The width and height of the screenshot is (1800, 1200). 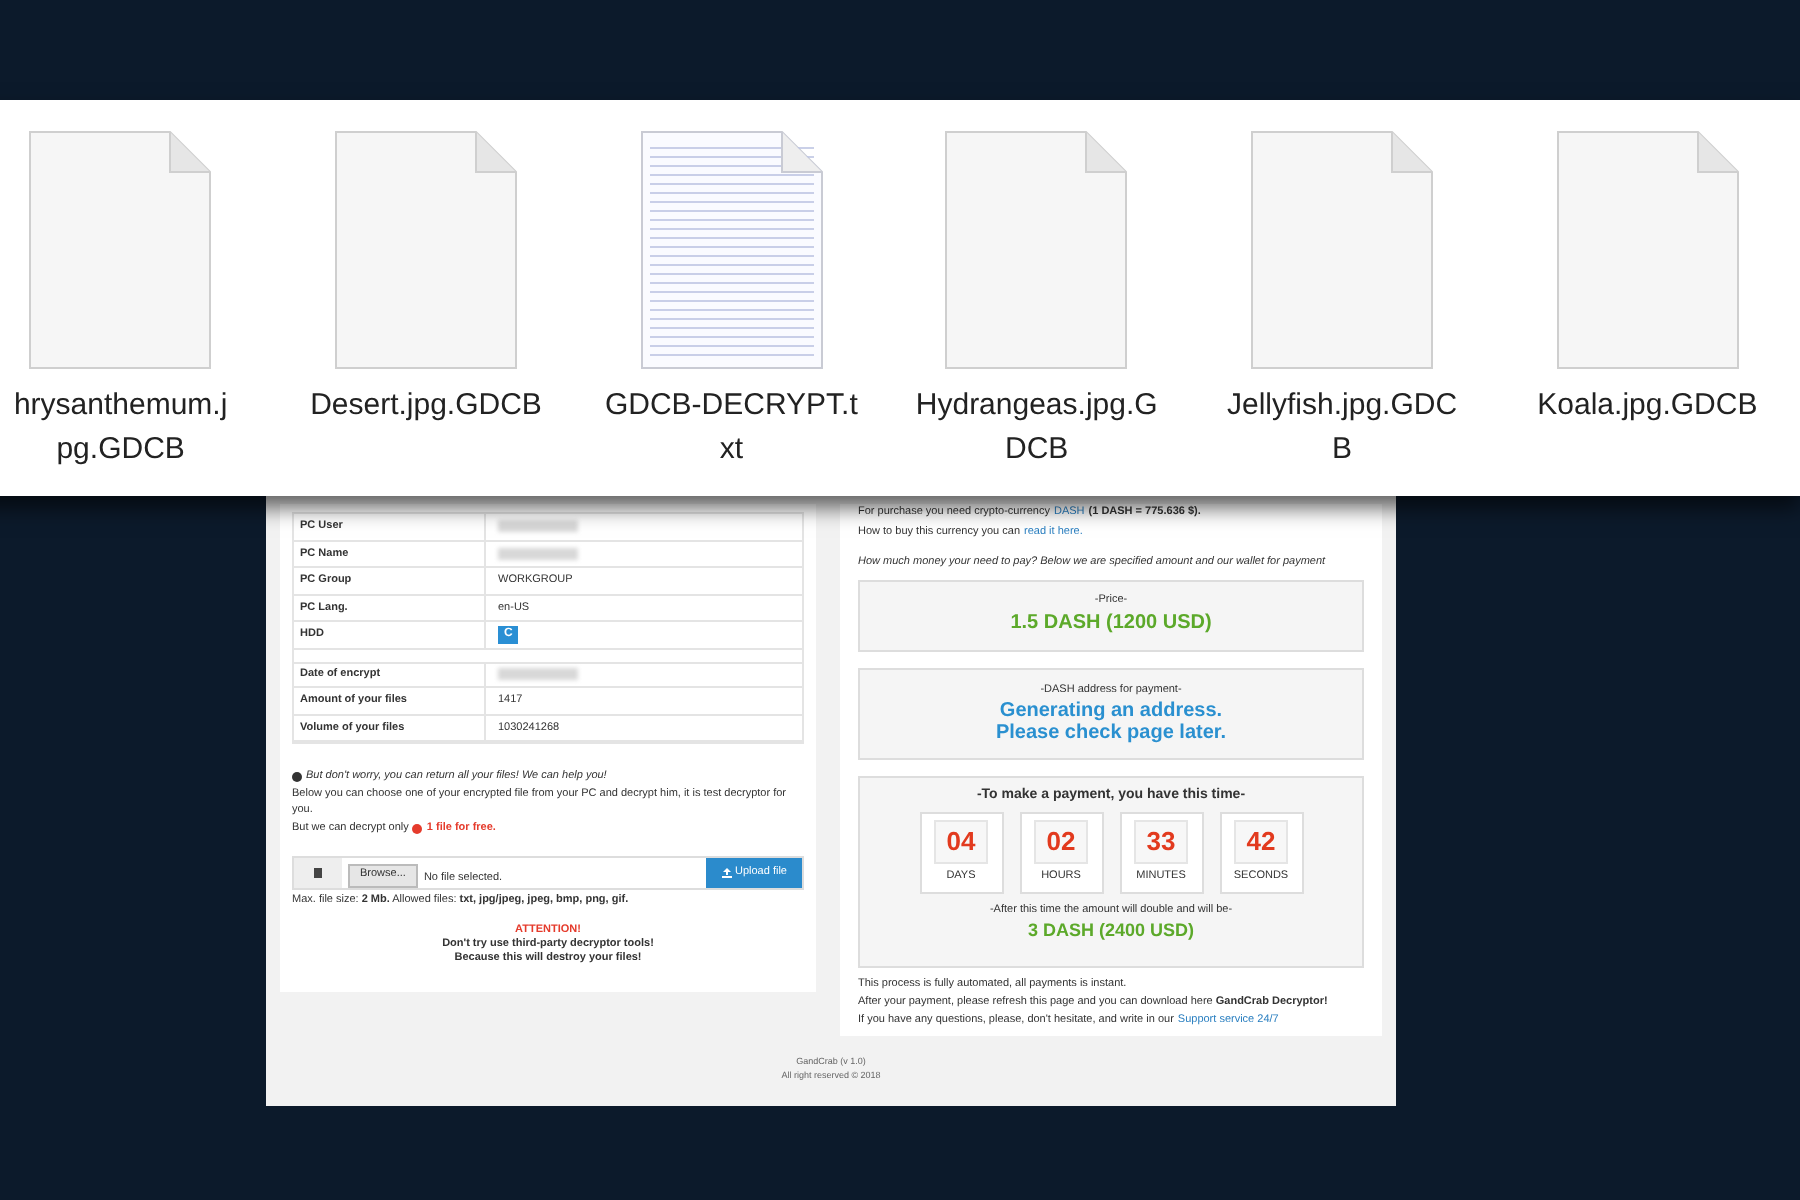 What do you see at coordinates (731, 250) in the screenshot?
I see `text-file-icon` at bounding box center [731, 250].